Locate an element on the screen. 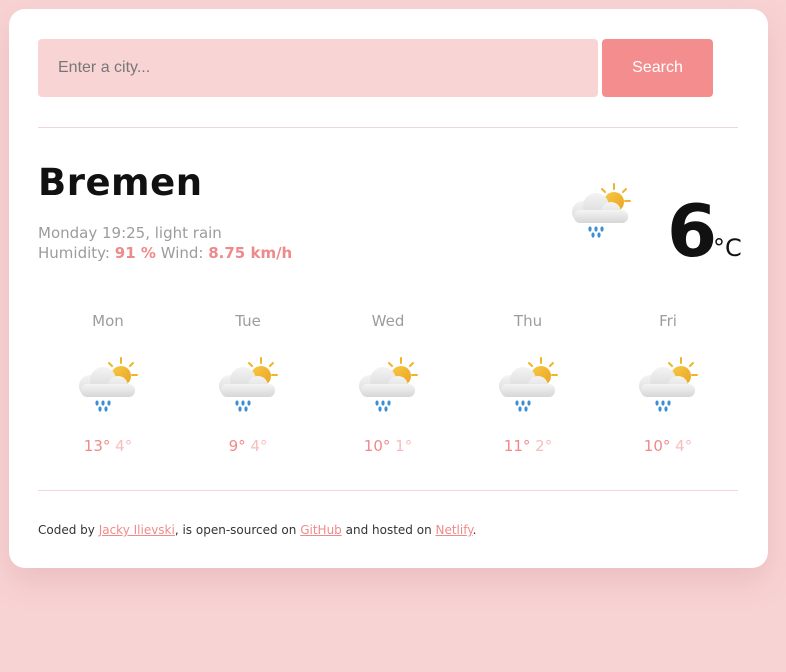 The image size is (786, 672). city-search-input is located at coordinates (318, 68).